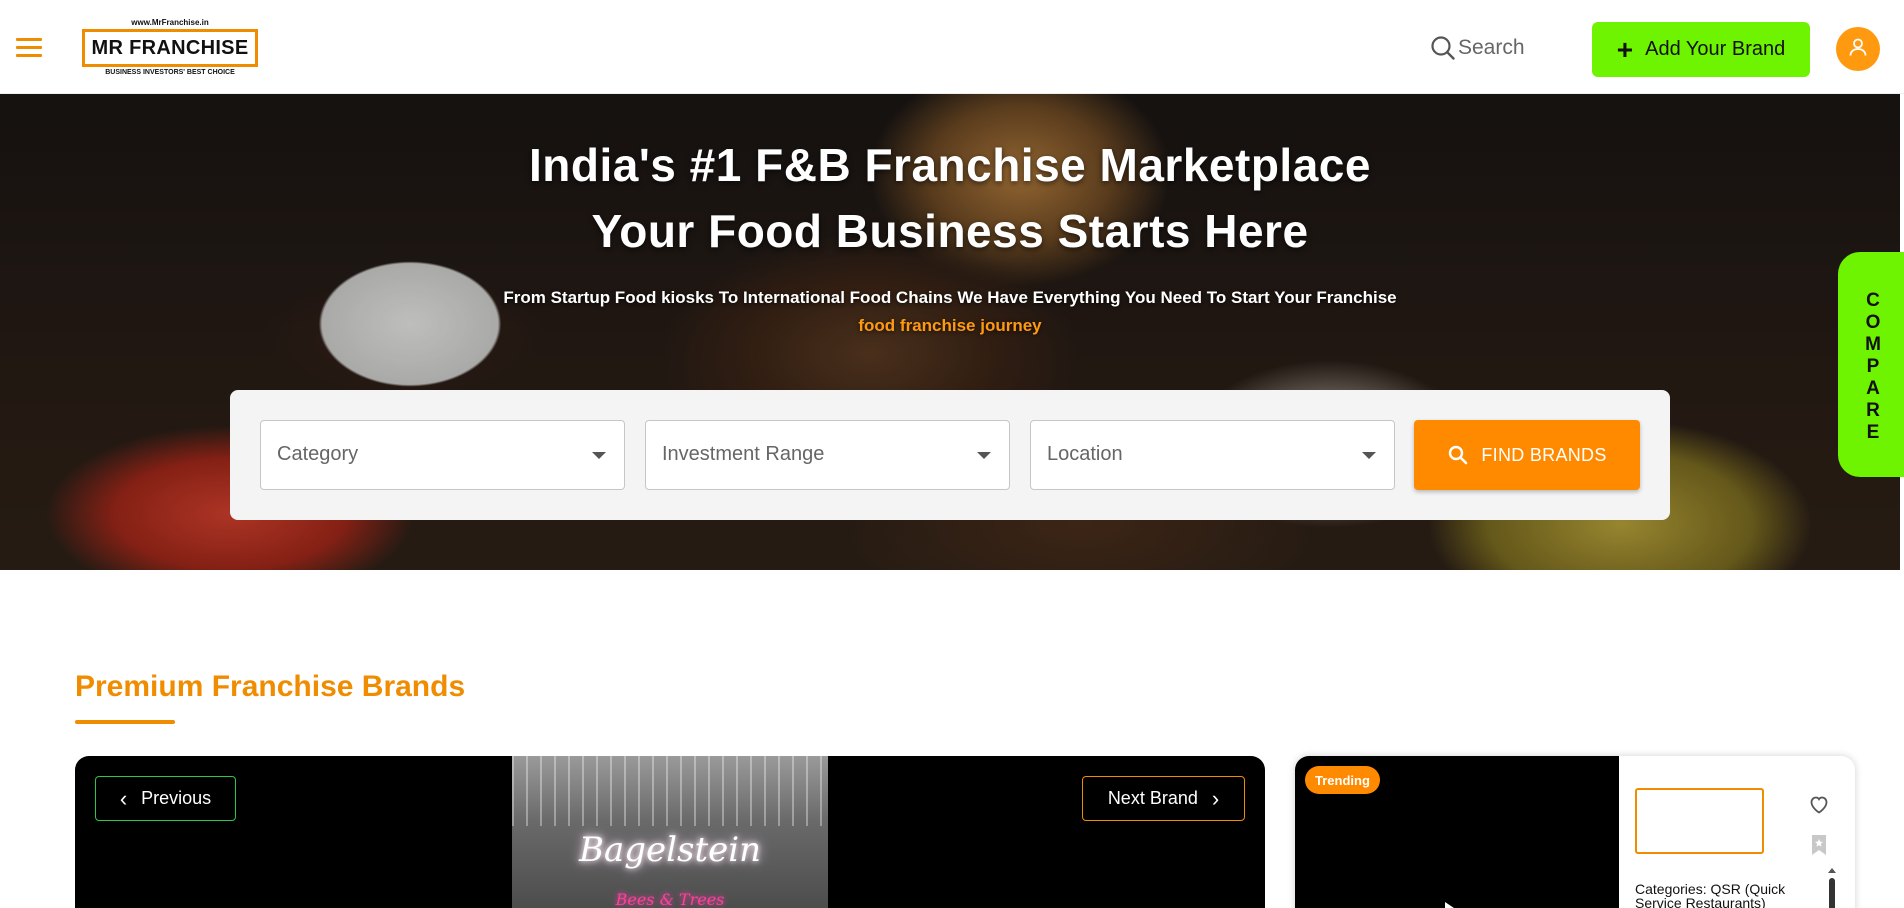  I want to click on add-your-brand-button: + Add Your Brand, so click(1701, 49).